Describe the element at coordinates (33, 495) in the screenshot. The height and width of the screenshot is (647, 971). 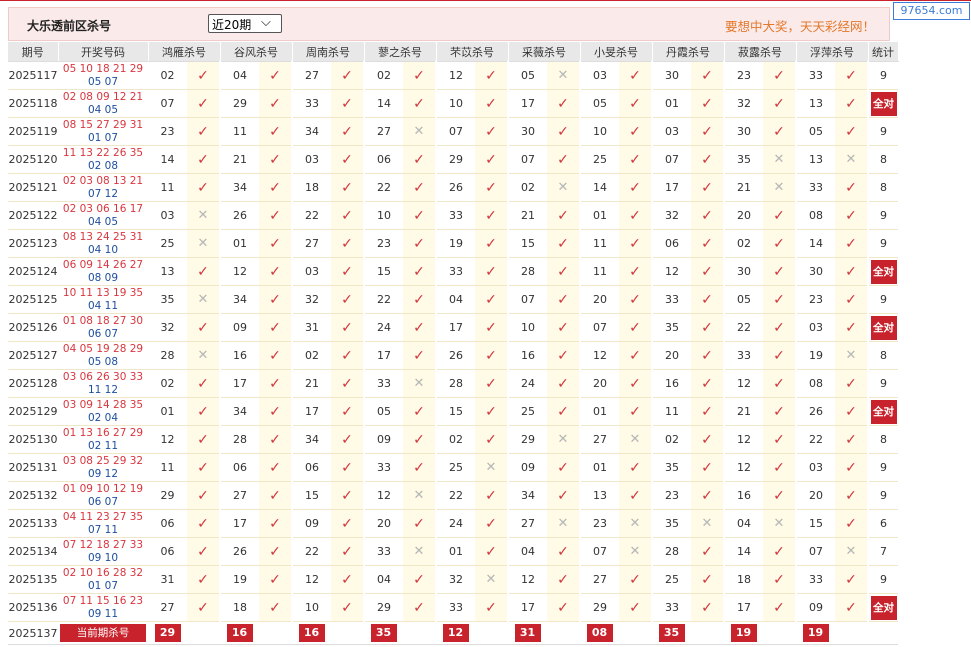
I see `period-cell: 2025132` at that location.